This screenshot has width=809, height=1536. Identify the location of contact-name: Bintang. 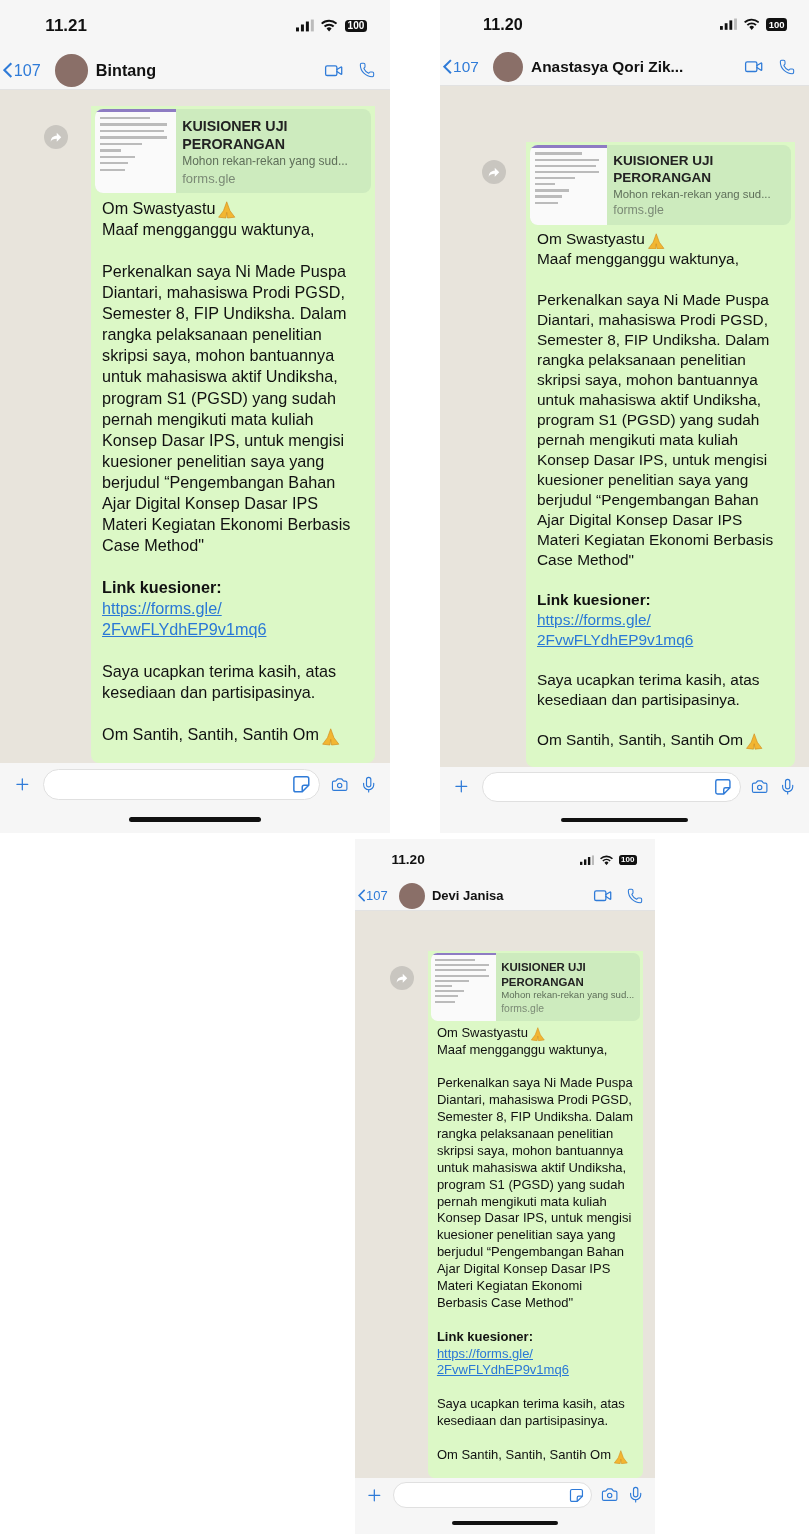
(201, 70).